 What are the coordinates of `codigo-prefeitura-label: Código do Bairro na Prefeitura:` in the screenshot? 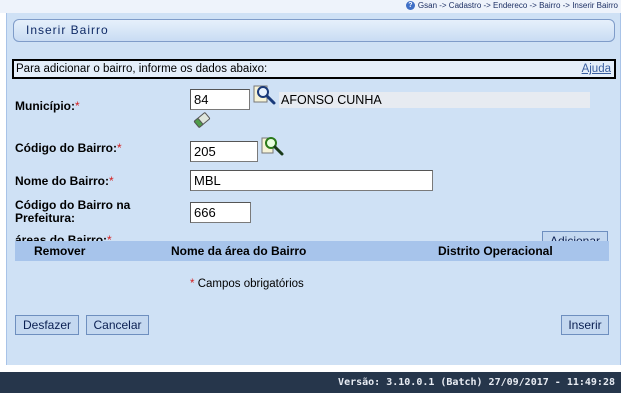 It's located at (72, 212).